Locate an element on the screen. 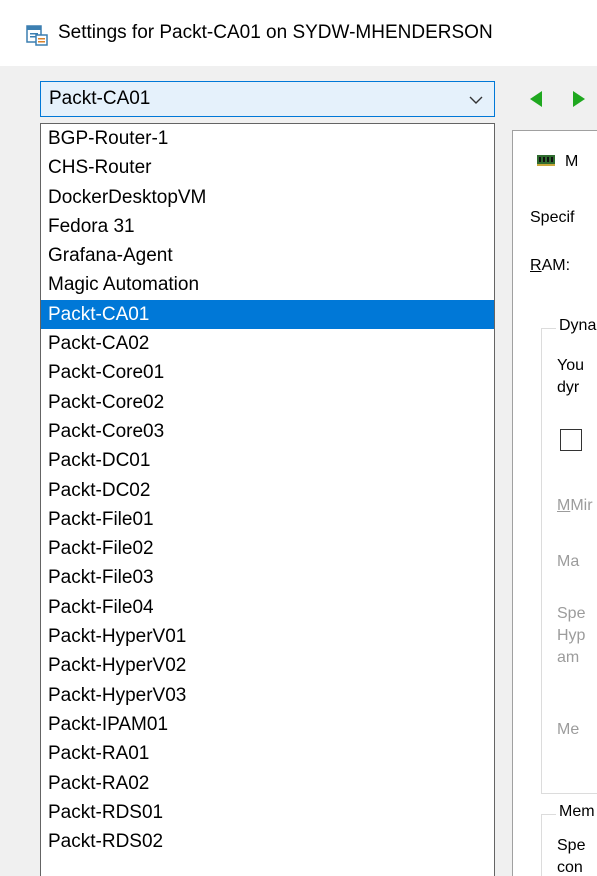 This screenshot has width=597, height=876. vm-list-item: Packt-IPAM01 is located at coordinates (267, 724).